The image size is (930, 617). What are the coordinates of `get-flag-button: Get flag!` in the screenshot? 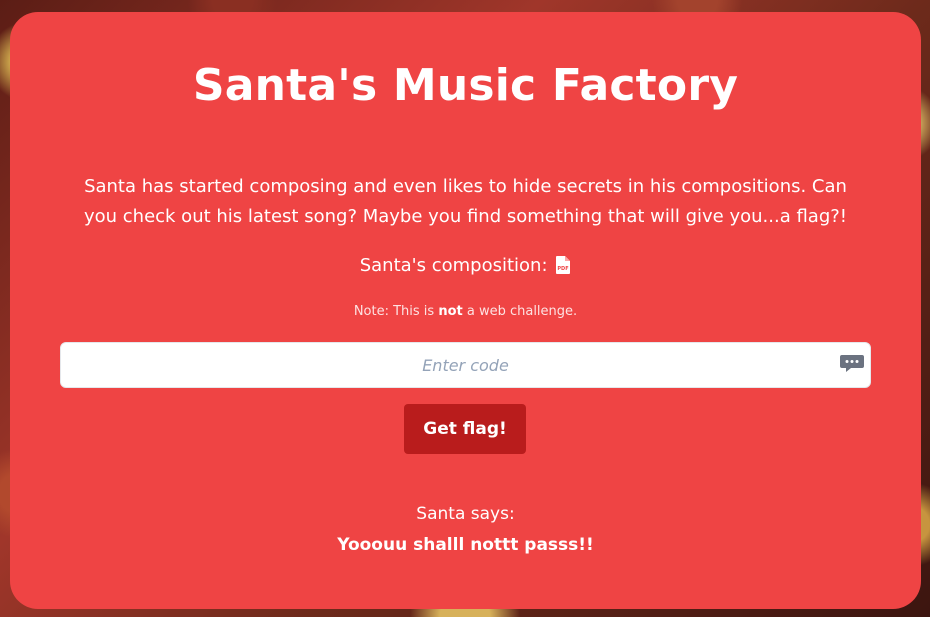 It's located at (465, 429).